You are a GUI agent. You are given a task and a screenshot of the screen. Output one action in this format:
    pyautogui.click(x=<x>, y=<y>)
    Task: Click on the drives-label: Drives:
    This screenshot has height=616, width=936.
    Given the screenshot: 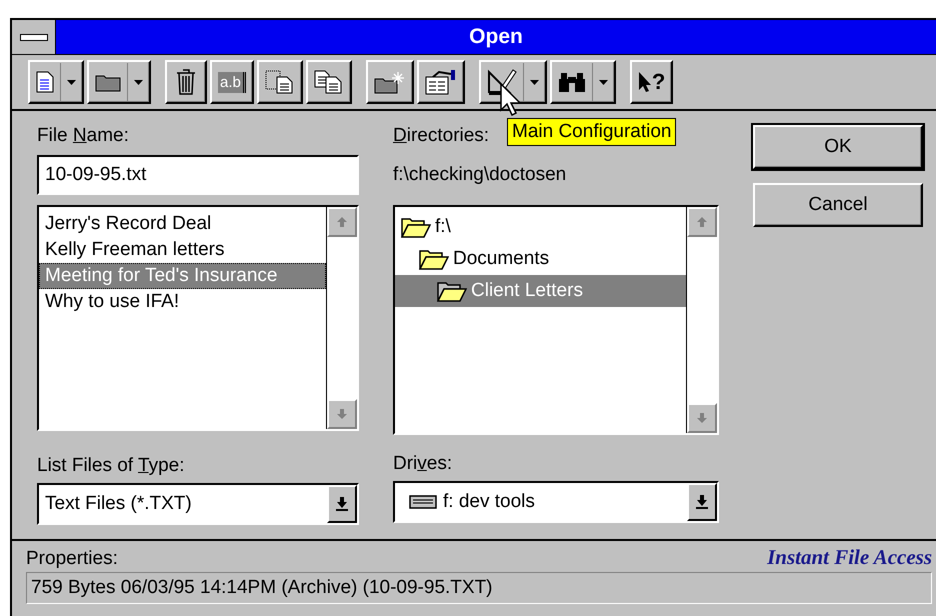 What is the action you would take?
    pyautogui.click(x=422, y=464)
    